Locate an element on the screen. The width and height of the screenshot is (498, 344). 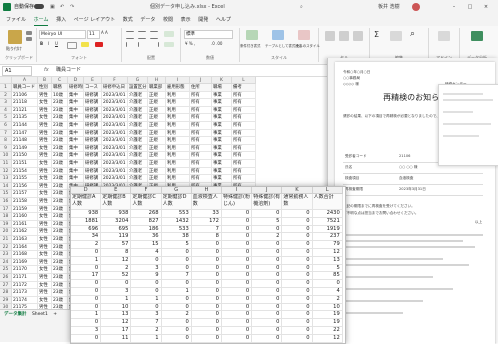
tab-view: 表示 is located at coordinates (186, 20).